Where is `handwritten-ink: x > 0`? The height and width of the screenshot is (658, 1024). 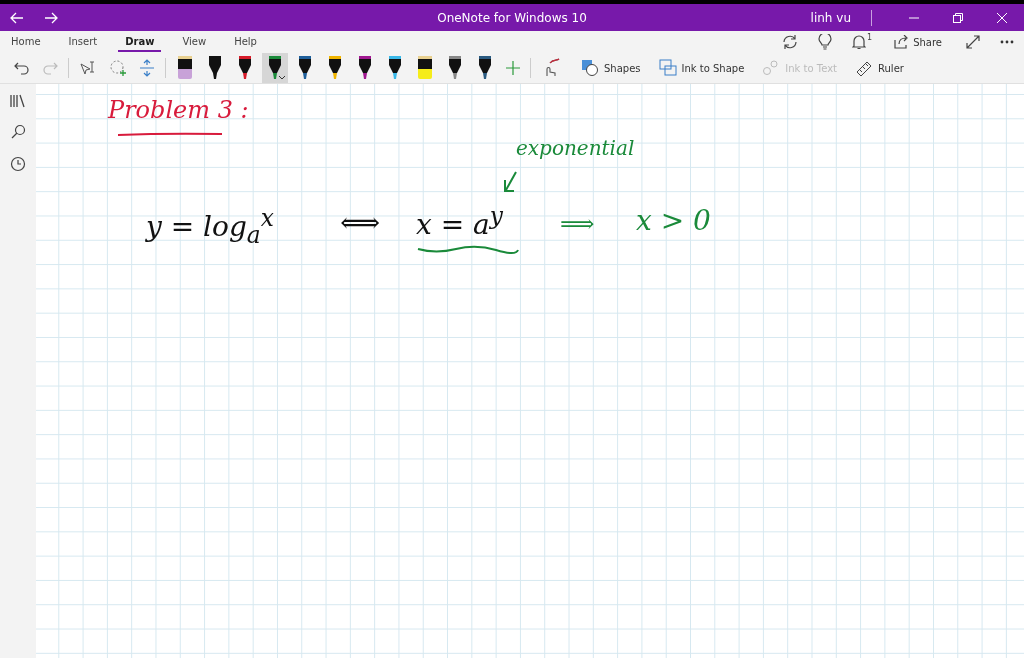
handwritten-ink: x > 0 is located at coordinates (673, 221).